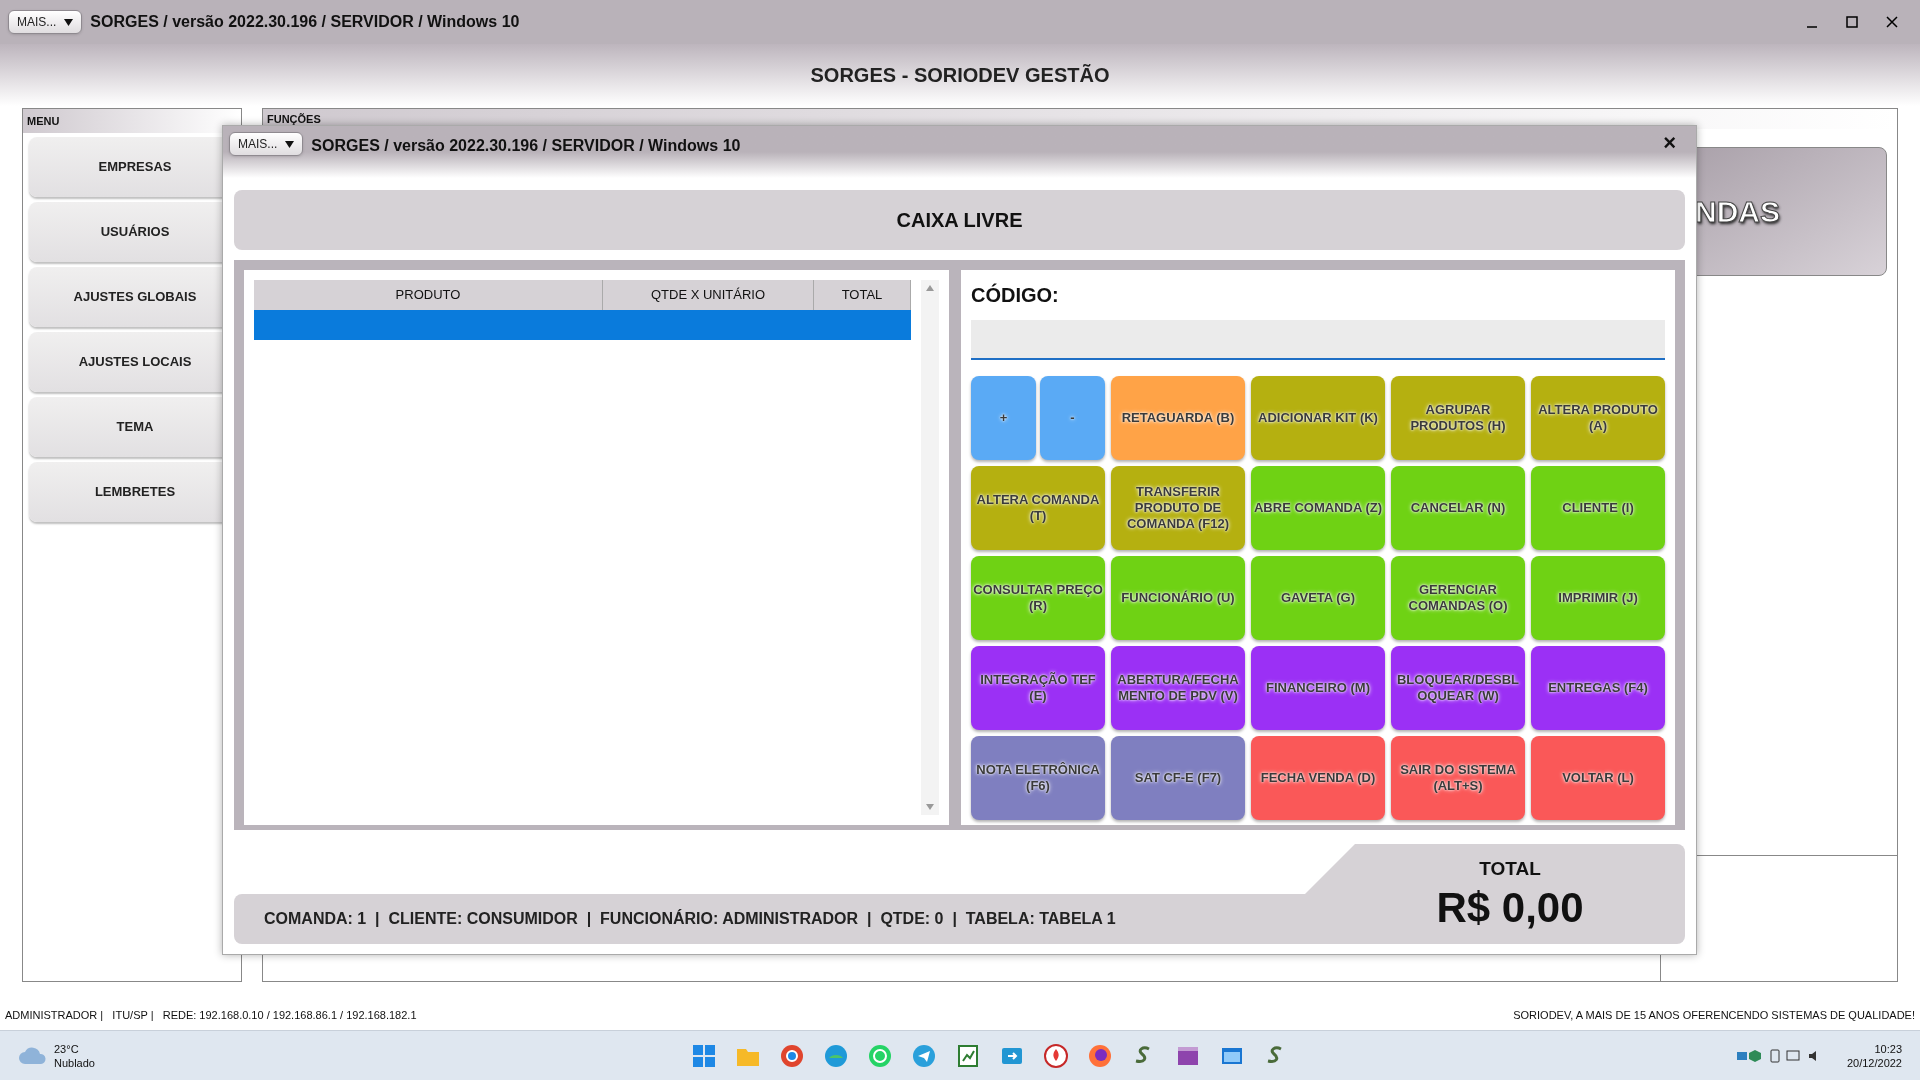 The height and width of the screenshot is (1080, 1920). Describe the element at coordinates (1888, 1048) in the screenshot. I see `clock-time: 10:23` at that location.